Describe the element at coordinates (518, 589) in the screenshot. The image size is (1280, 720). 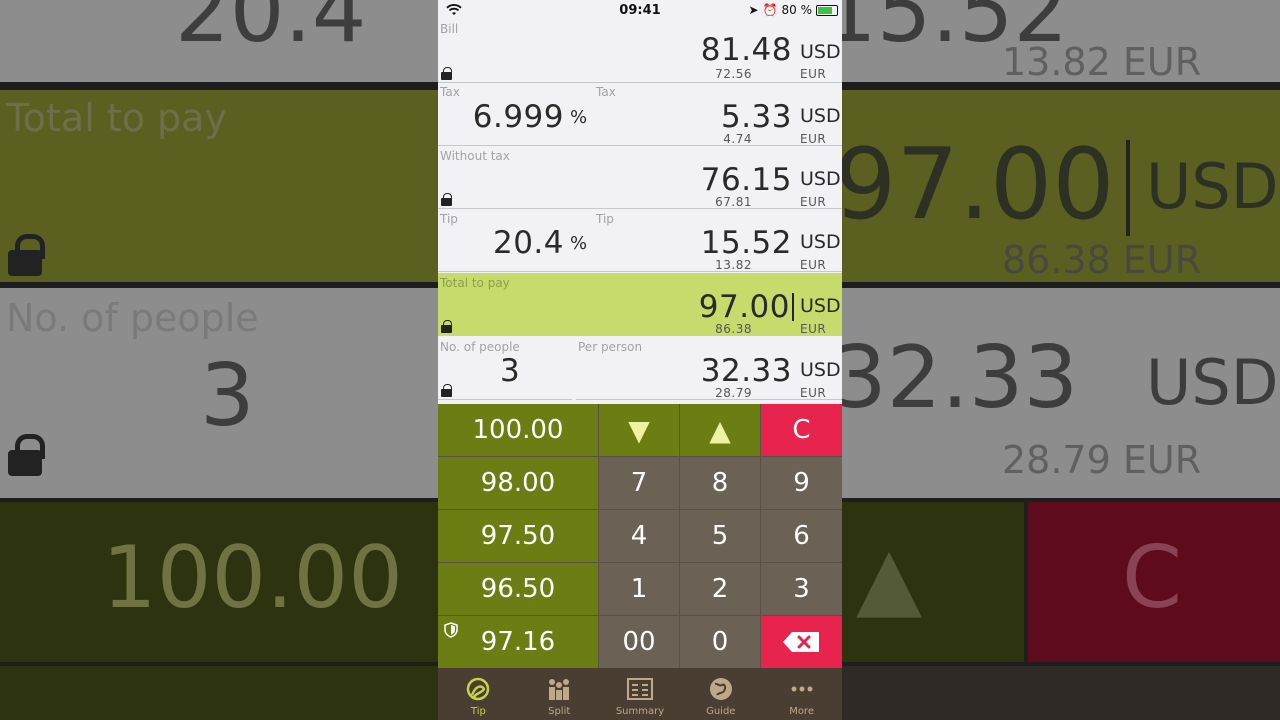
I see `preset-button-4: 96.50` at that location.